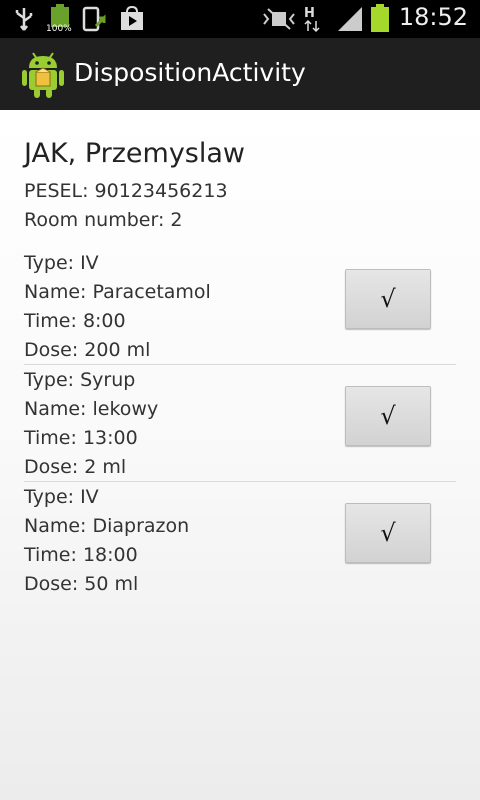 This screenshot has height=800, width=480. What do you see at coordinates (75, 467) in the screenshot?
I see `medication-dose: Dose: 2 ml` at bounding box center [75, 467].